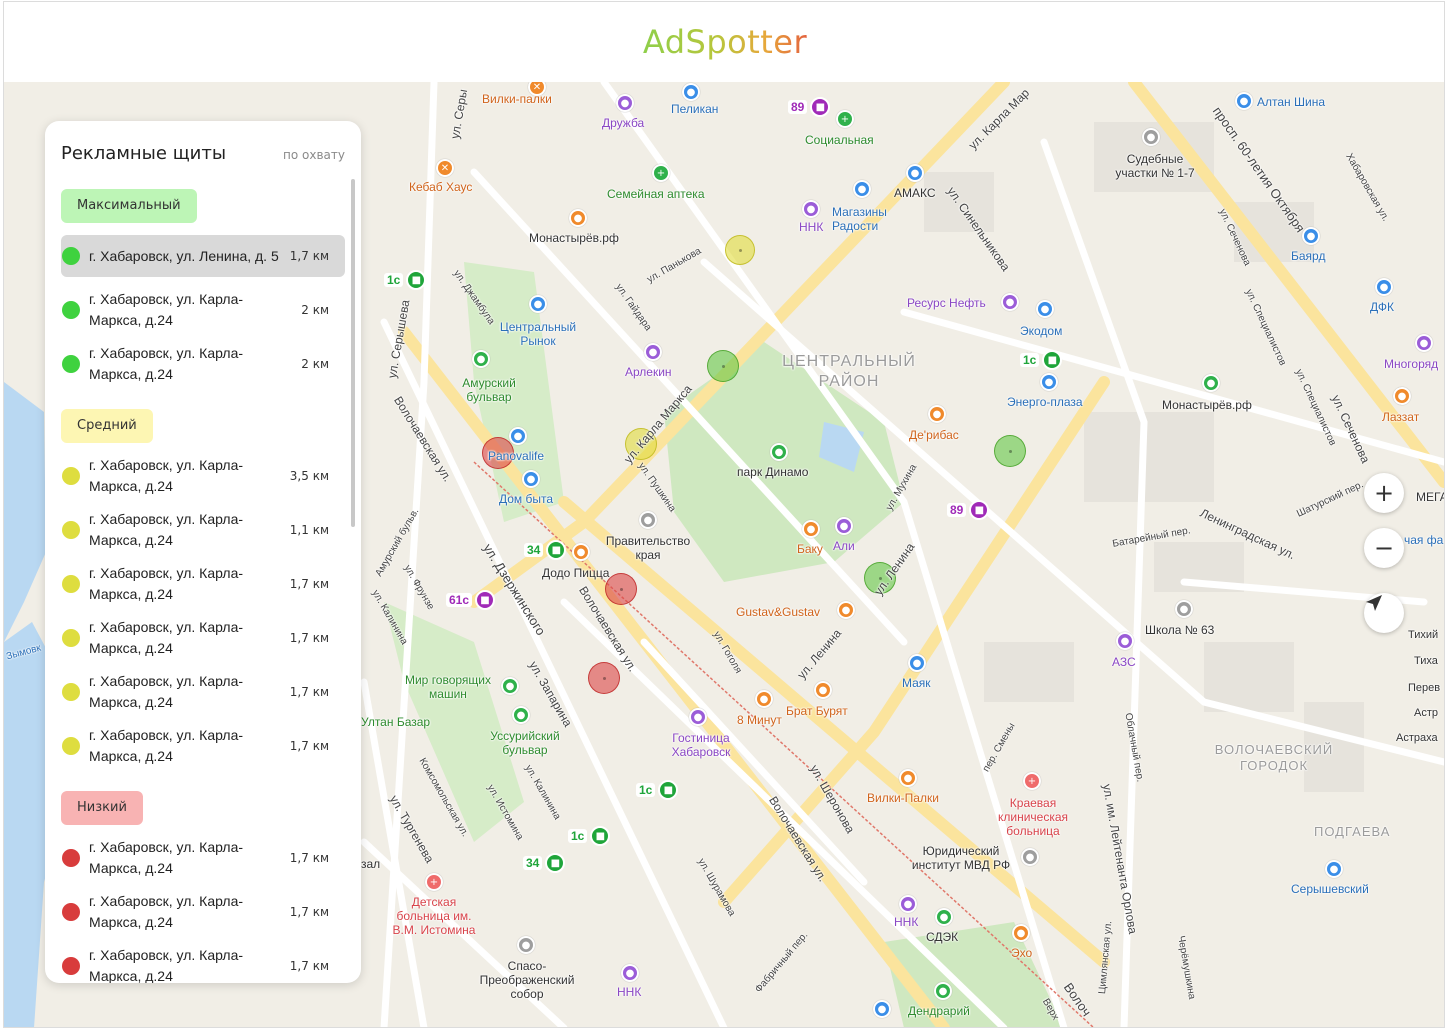 The height and width of the screenshot is (1032, 1448). What do you see at coordinates (309, 638) in the screenshot?
I see `billboard-distance: 1,7 км` at bounding box center [309, 638].